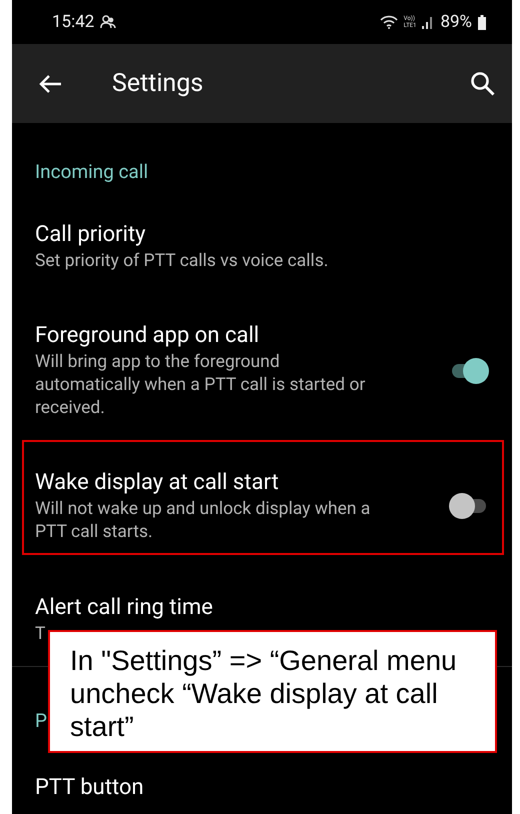 The image size is (520, 814). I want to click on toolbar-title: Settings, so click(158, 83).